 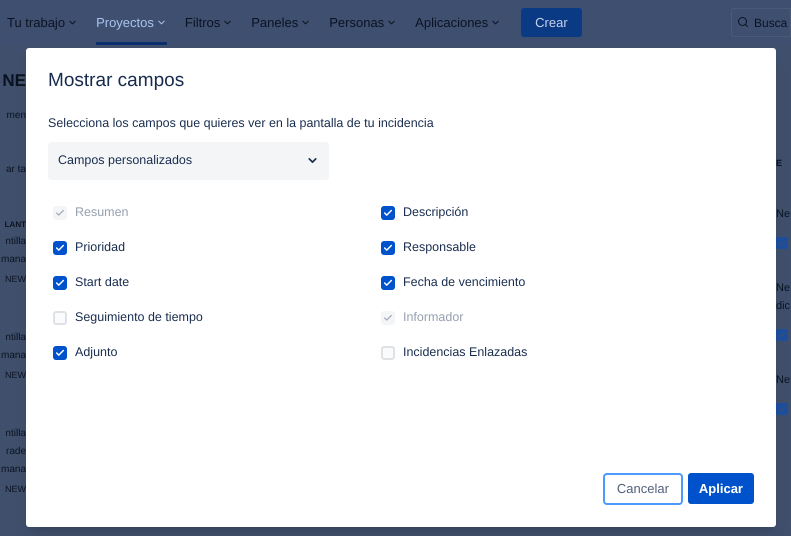 I want to click on search-icon, so click(x=743, y=22).